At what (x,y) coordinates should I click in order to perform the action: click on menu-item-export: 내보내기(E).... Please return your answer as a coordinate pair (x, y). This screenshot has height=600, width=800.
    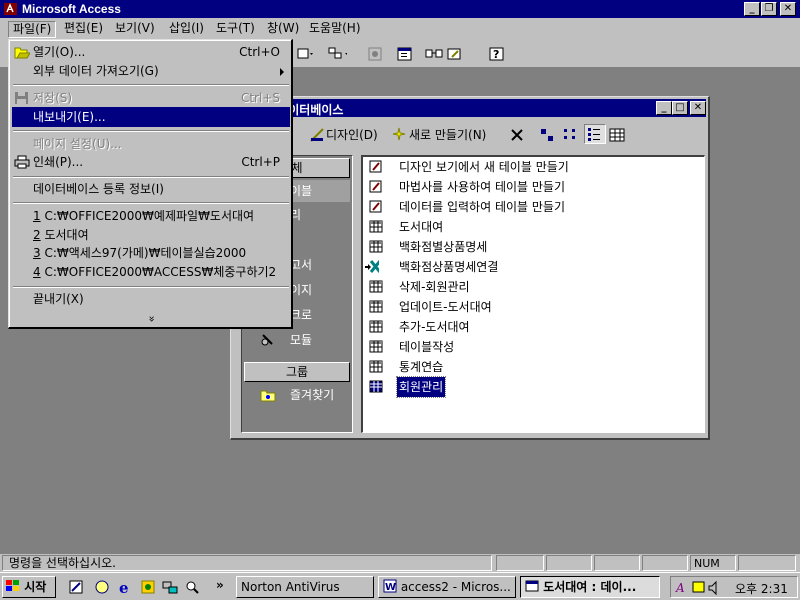
    Looking at the image, I should click on (151, 117).